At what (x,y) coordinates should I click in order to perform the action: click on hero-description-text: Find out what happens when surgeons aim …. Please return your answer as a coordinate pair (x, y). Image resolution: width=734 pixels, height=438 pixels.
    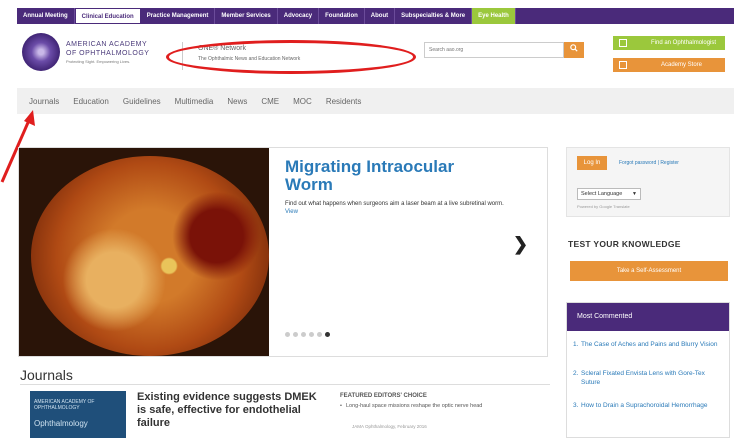
    Looking at the image, I should click on (394, 204).